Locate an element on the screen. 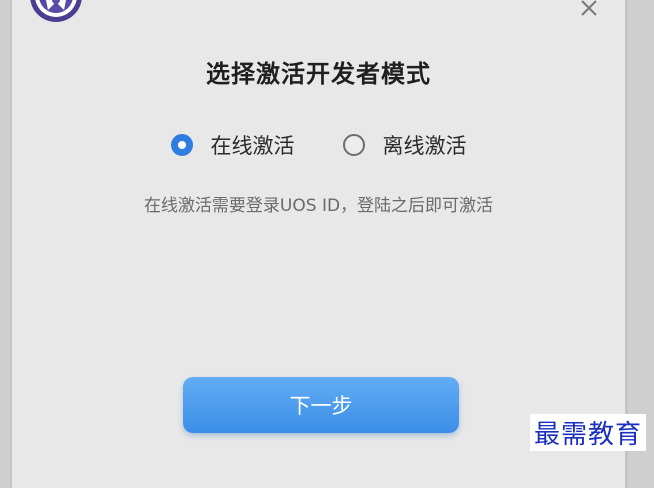 Image resolution: width=654 pixels, height=488 pixels. option-online-activation: 在线激活 is located at coordinates (232, 145).